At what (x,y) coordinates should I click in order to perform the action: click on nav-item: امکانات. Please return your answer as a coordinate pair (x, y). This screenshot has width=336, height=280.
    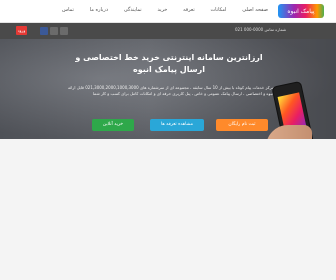
    Looking at the image, I should click on (218, 10).